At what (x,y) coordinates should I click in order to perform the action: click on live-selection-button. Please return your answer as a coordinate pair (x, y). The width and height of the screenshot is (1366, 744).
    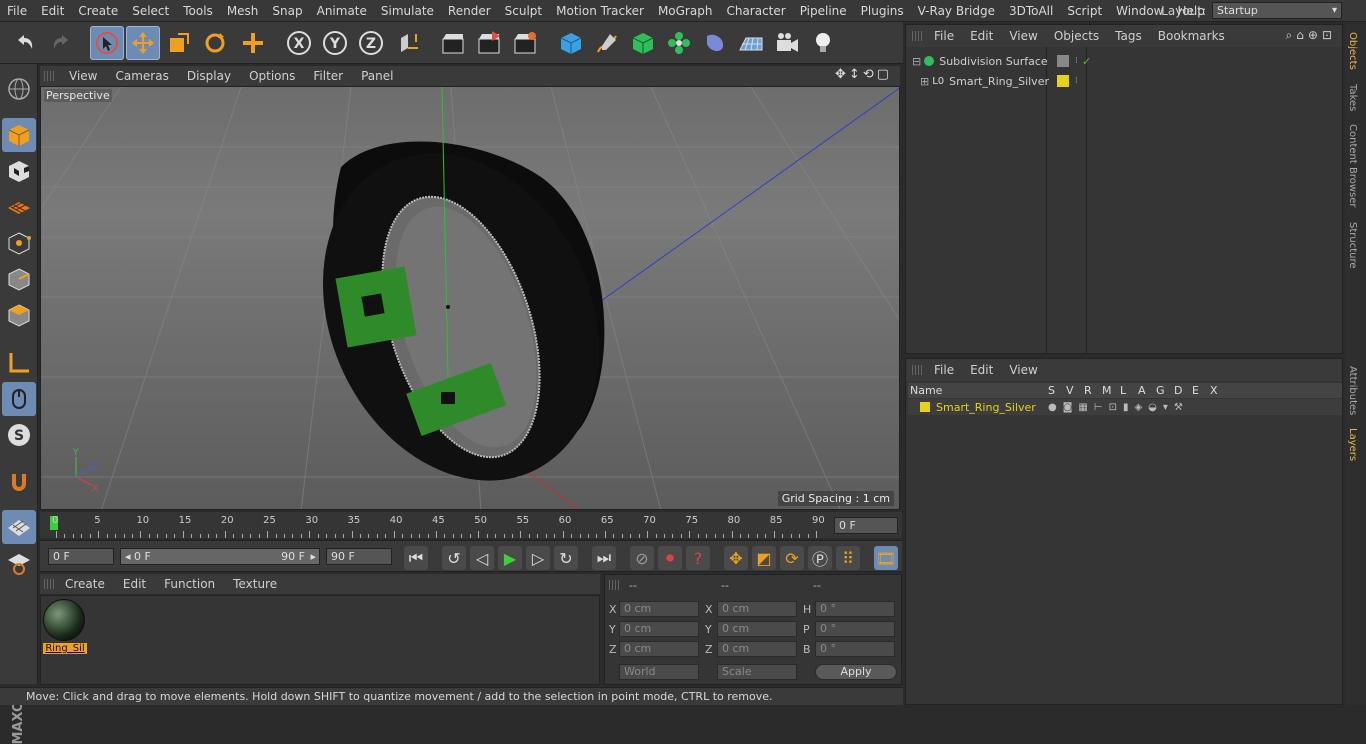
    Looking at the image, I should click on (107, 43).